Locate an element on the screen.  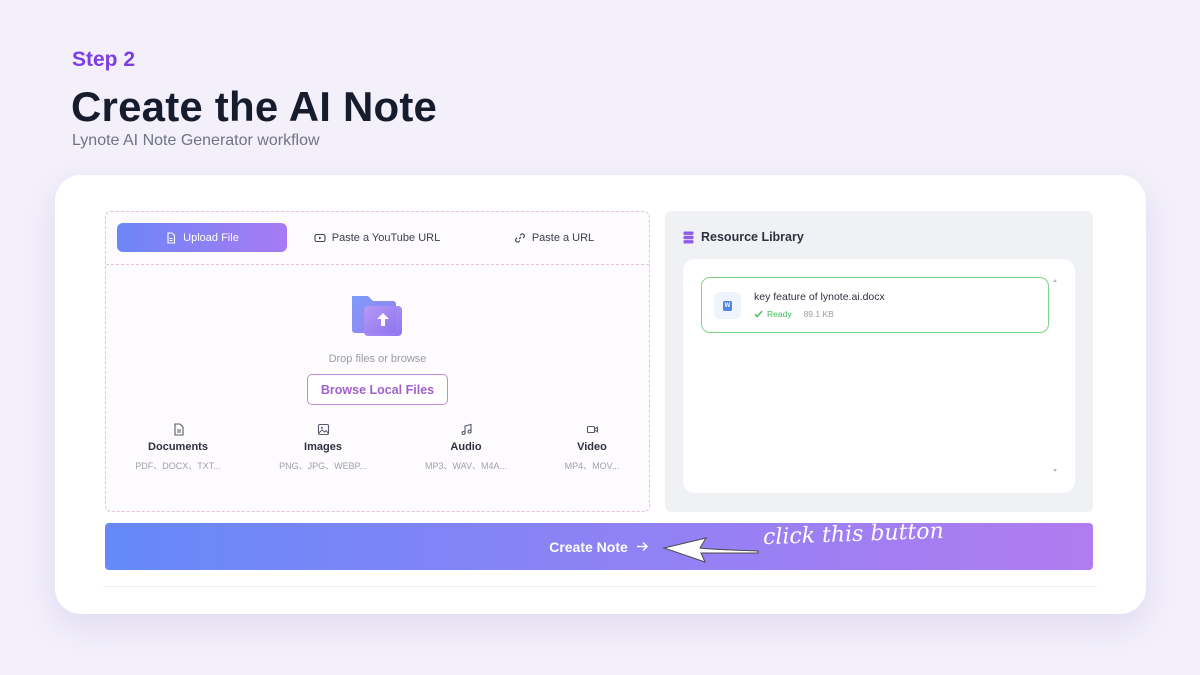
tab-youtube-url: Paste a YouTube URL is located at coordinates (377, 237).